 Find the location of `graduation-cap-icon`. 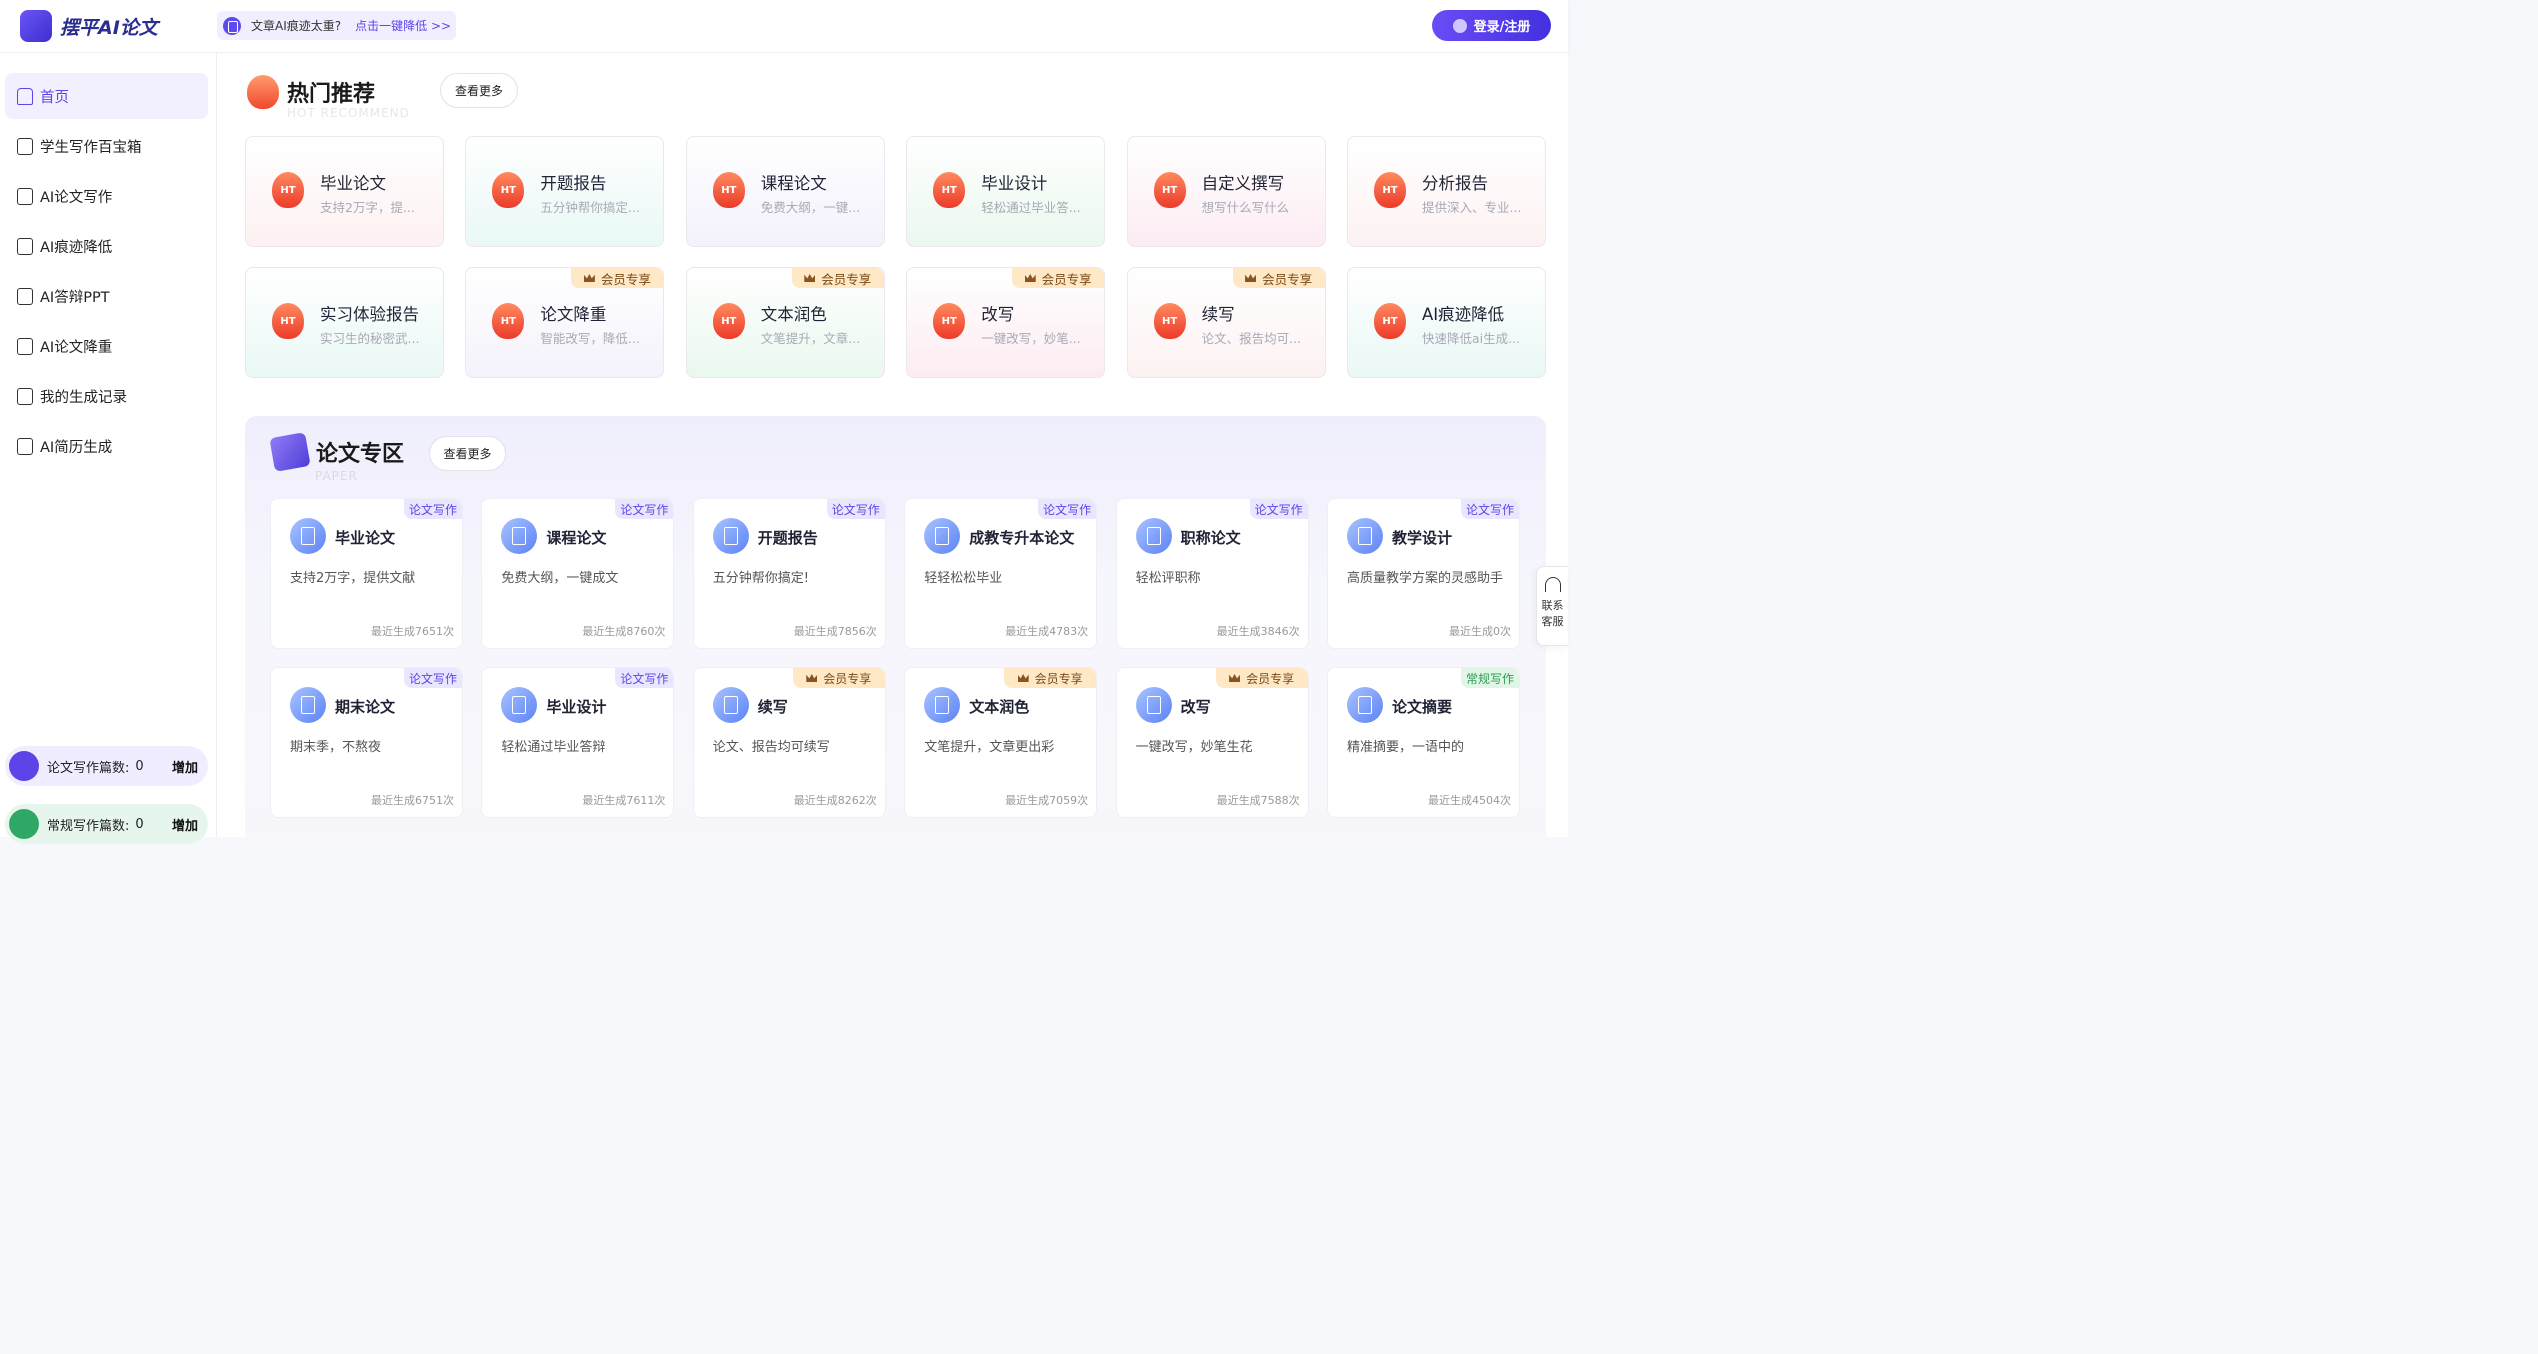

graduation-cap-icon is located at coordinates (24, 766).